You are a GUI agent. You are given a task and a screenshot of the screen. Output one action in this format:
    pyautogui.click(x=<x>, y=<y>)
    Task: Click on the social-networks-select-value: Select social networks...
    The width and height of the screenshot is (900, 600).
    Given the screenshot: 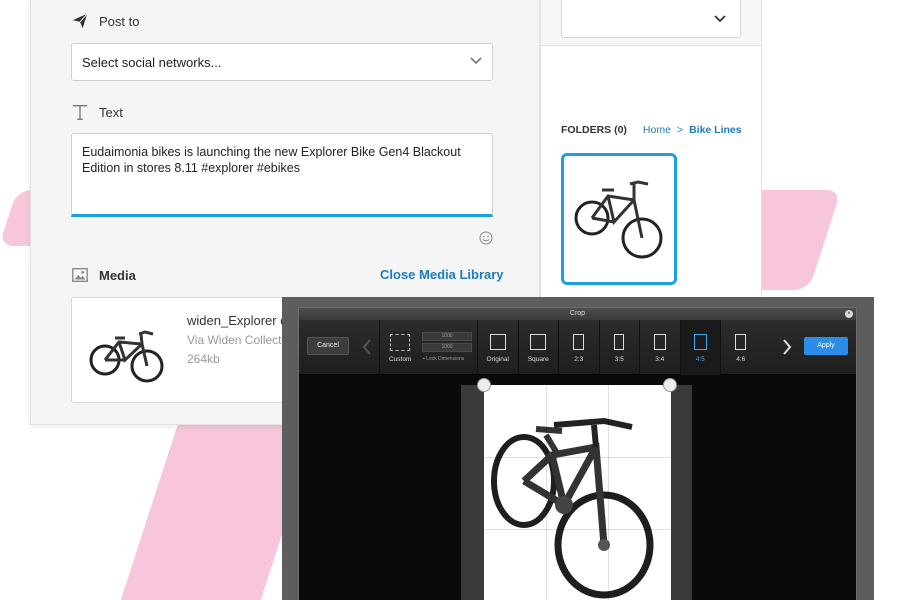 What is the action you would take?
    pyautogui.click(x=152, y=62)
    